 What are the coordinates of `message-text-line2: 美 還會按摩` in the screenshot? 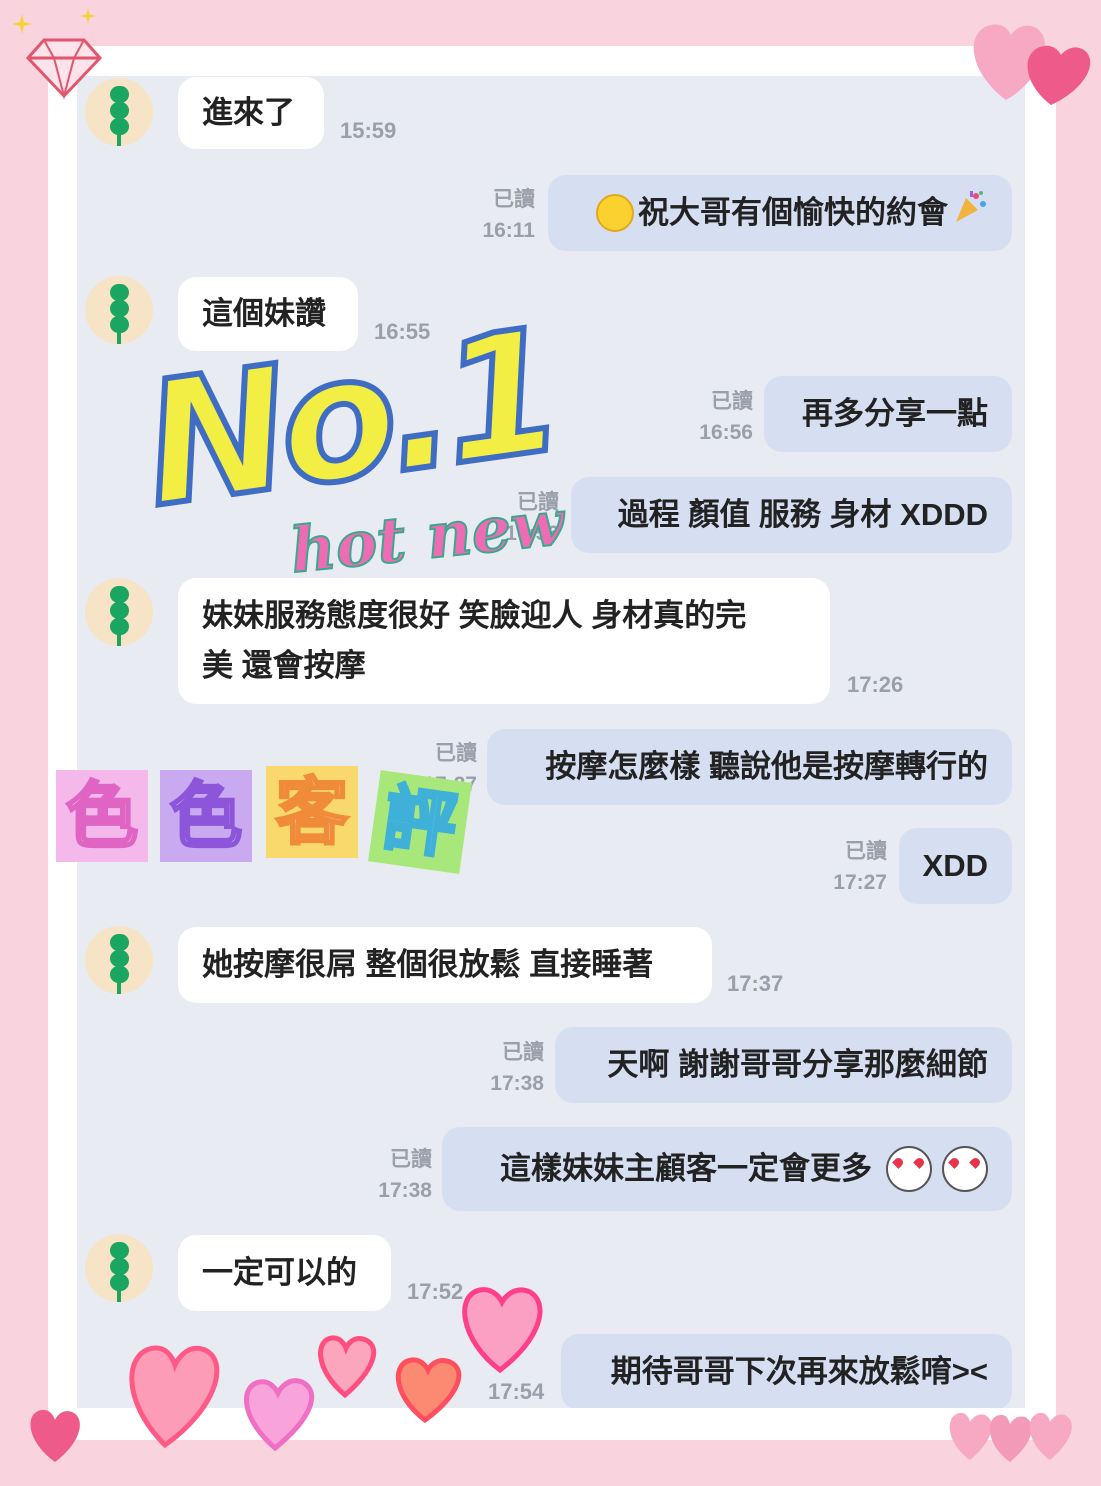 It's located at (284, 665).